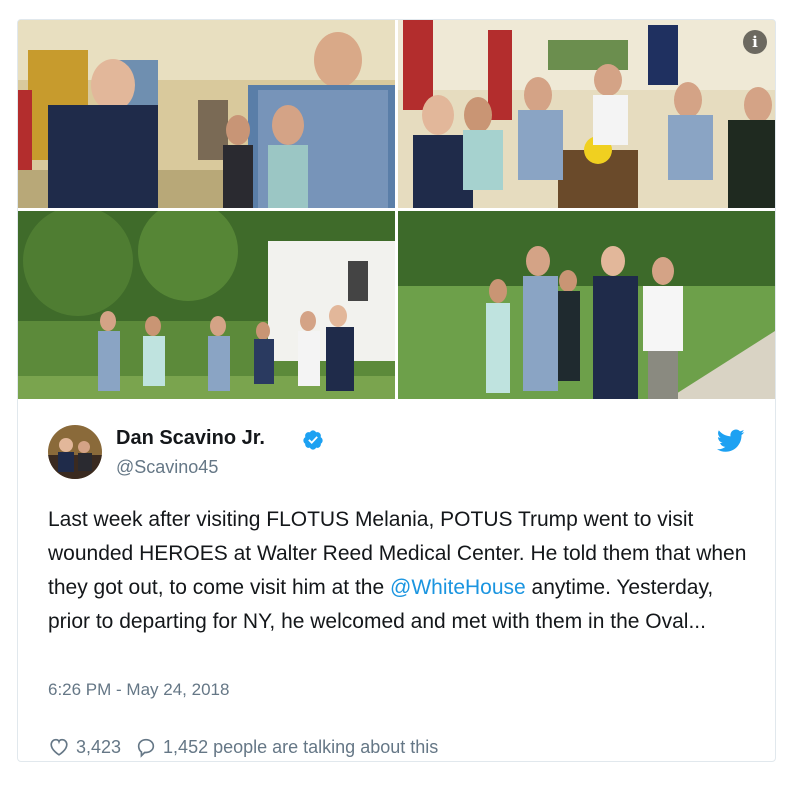  What do you see at coordinates (300, 747) in the screenshot?
I see `talking-count: 1,452 people are talking about this` at bounding box center [300, 747].